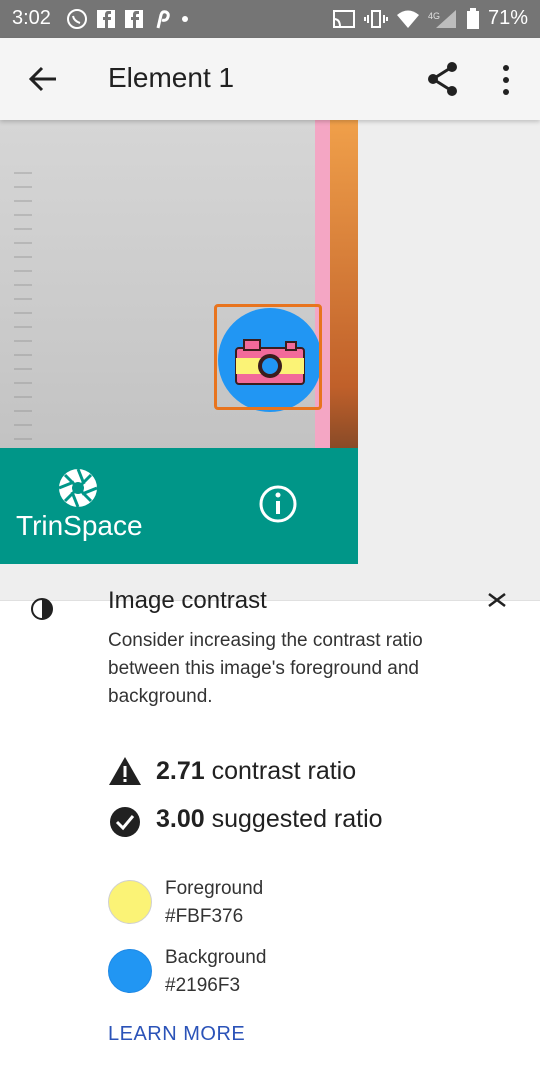 The height and width of the screenshot is (1081, 540). I want to click on preview-teal-bar: TrinSpace, so click(179, 506).